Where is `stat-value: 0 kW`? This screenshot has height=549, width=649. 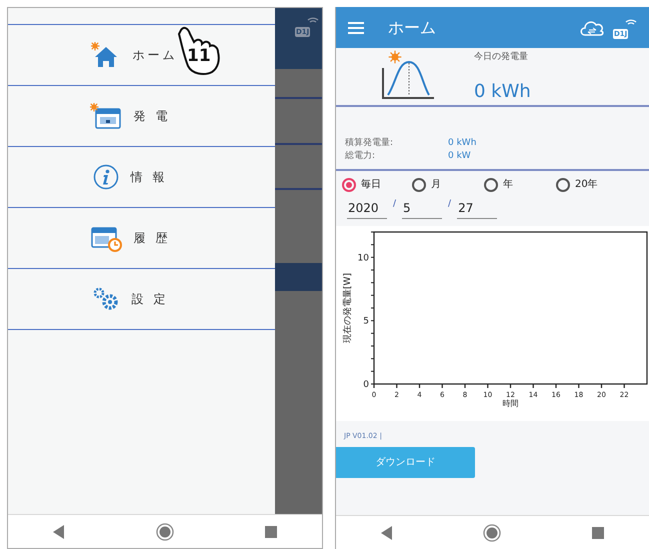 stat-value: 0 kW is located at coordinates (459, 156).